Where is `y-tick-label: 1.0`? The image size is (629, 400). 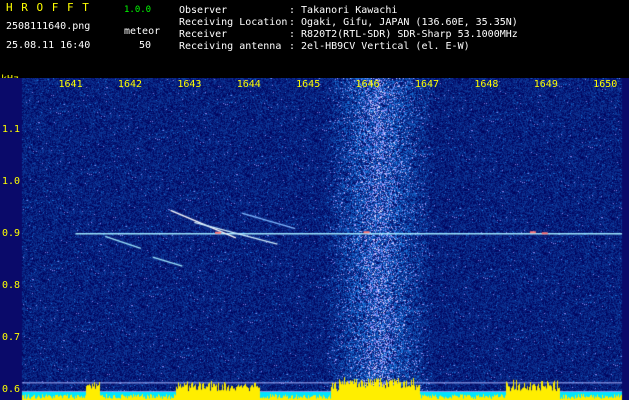
y-tick-label: 1.0 is located at coordinates (11, 181).